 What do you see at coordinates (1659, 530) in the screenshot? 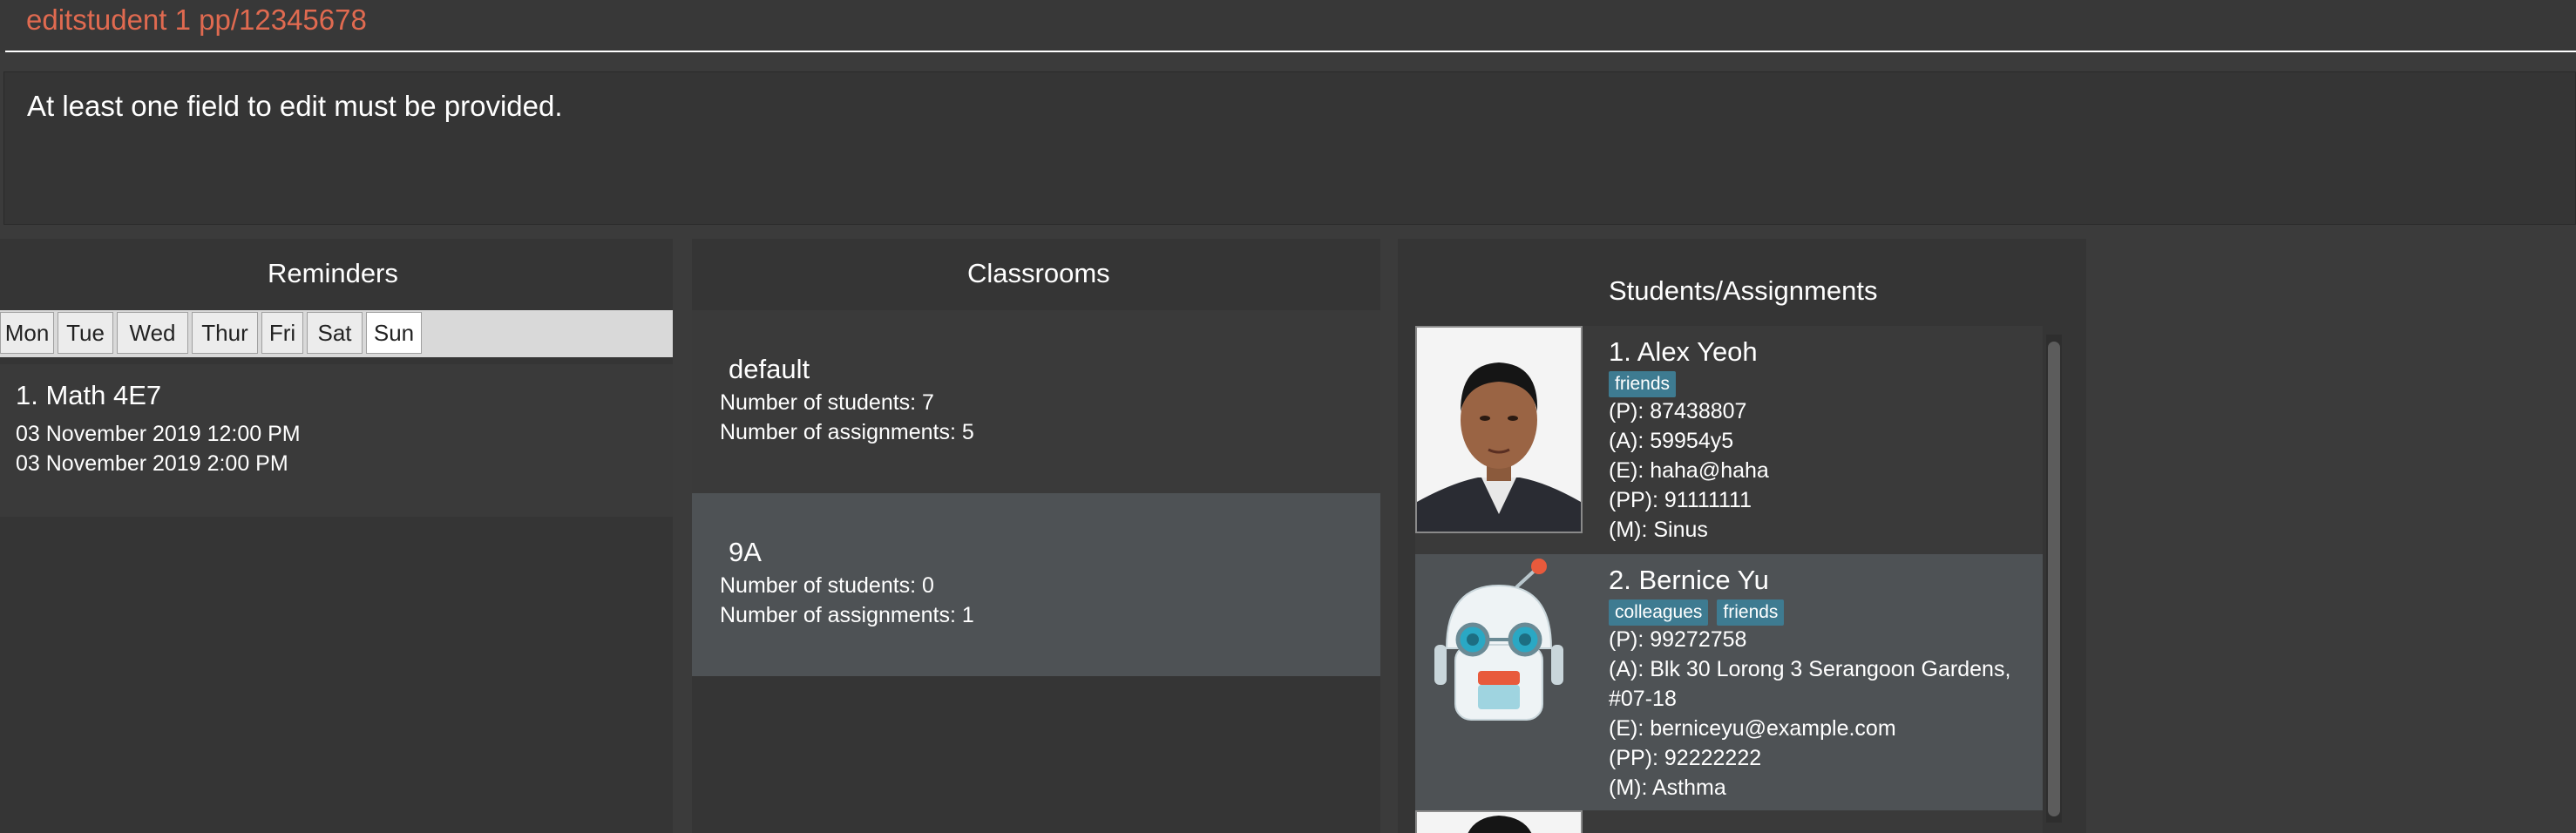
I see `student-medical: (M): Sinus` at bounding box center [1659, 530].